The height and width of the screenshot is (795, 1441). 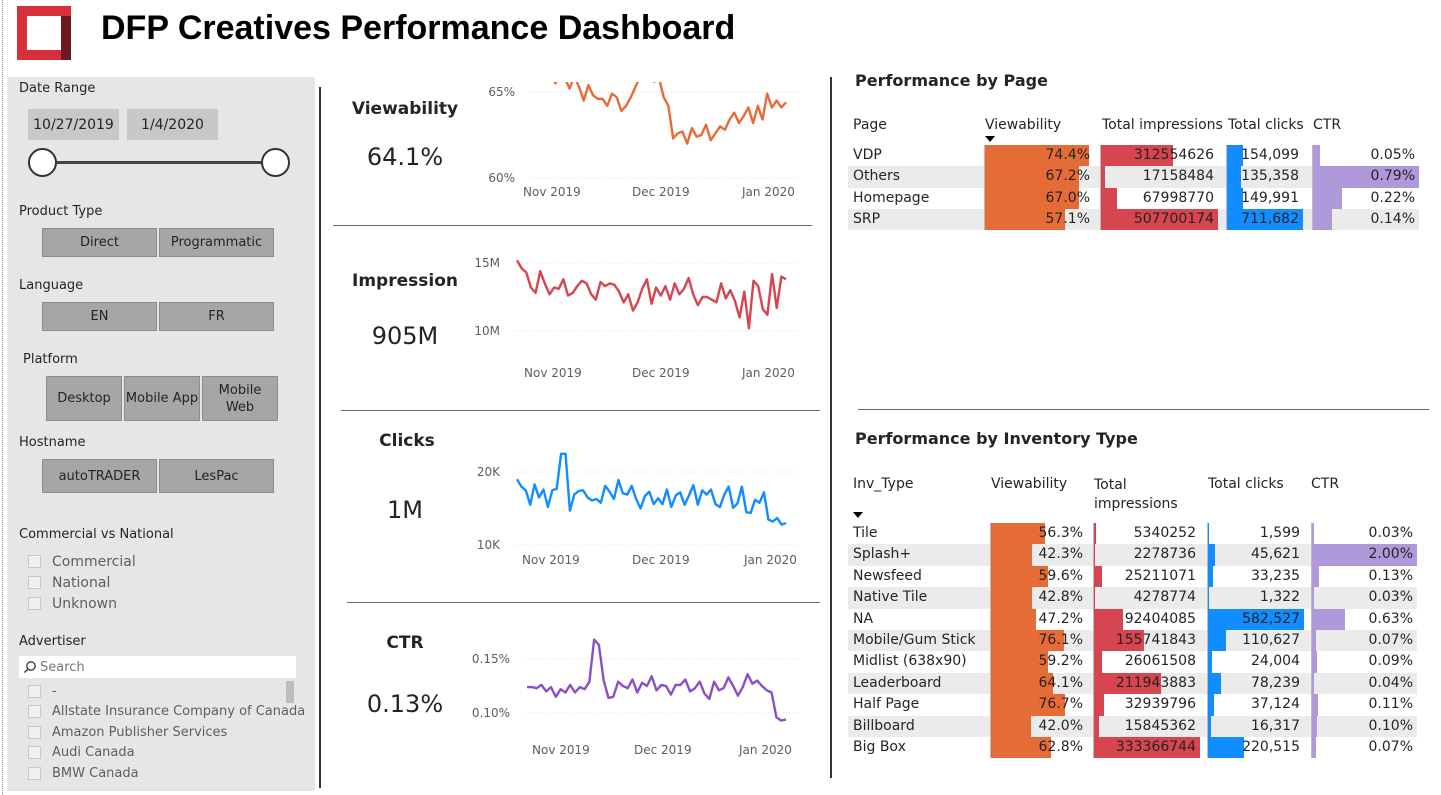 What do you see at coordinates (166, 753) in the screenshot?
I see `advertiser-option: Audi Canada` at bounding box center [166, 753].